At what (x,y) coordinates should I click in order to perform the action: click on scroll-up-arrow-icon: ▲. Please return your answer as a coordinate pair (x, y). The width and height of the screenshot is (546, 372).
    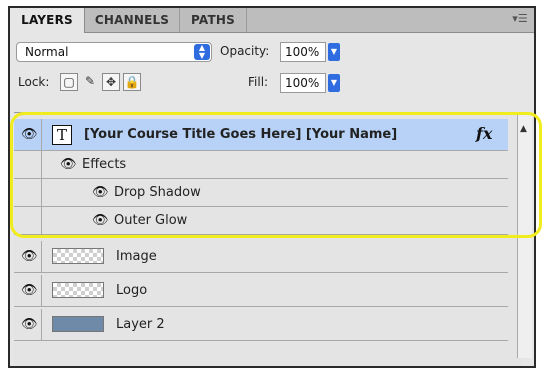
    Looking at the image, I should click on (523, 129).